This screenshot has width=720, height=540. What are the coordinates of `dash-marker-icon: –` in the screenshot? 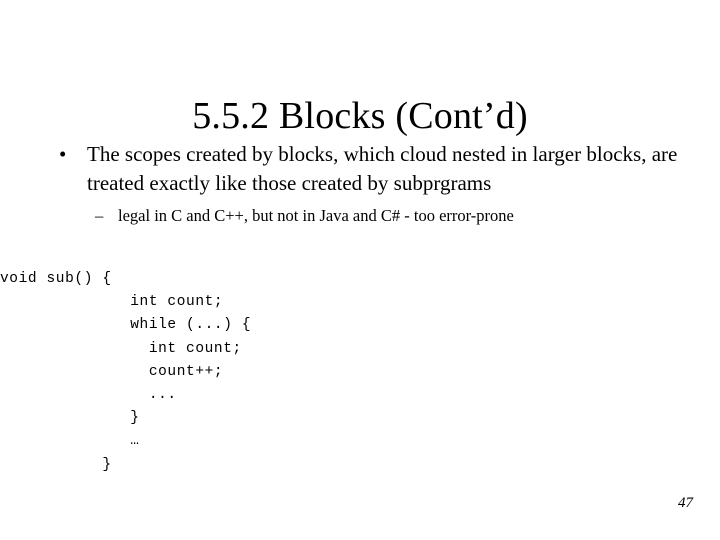 It's located at (99, 215).